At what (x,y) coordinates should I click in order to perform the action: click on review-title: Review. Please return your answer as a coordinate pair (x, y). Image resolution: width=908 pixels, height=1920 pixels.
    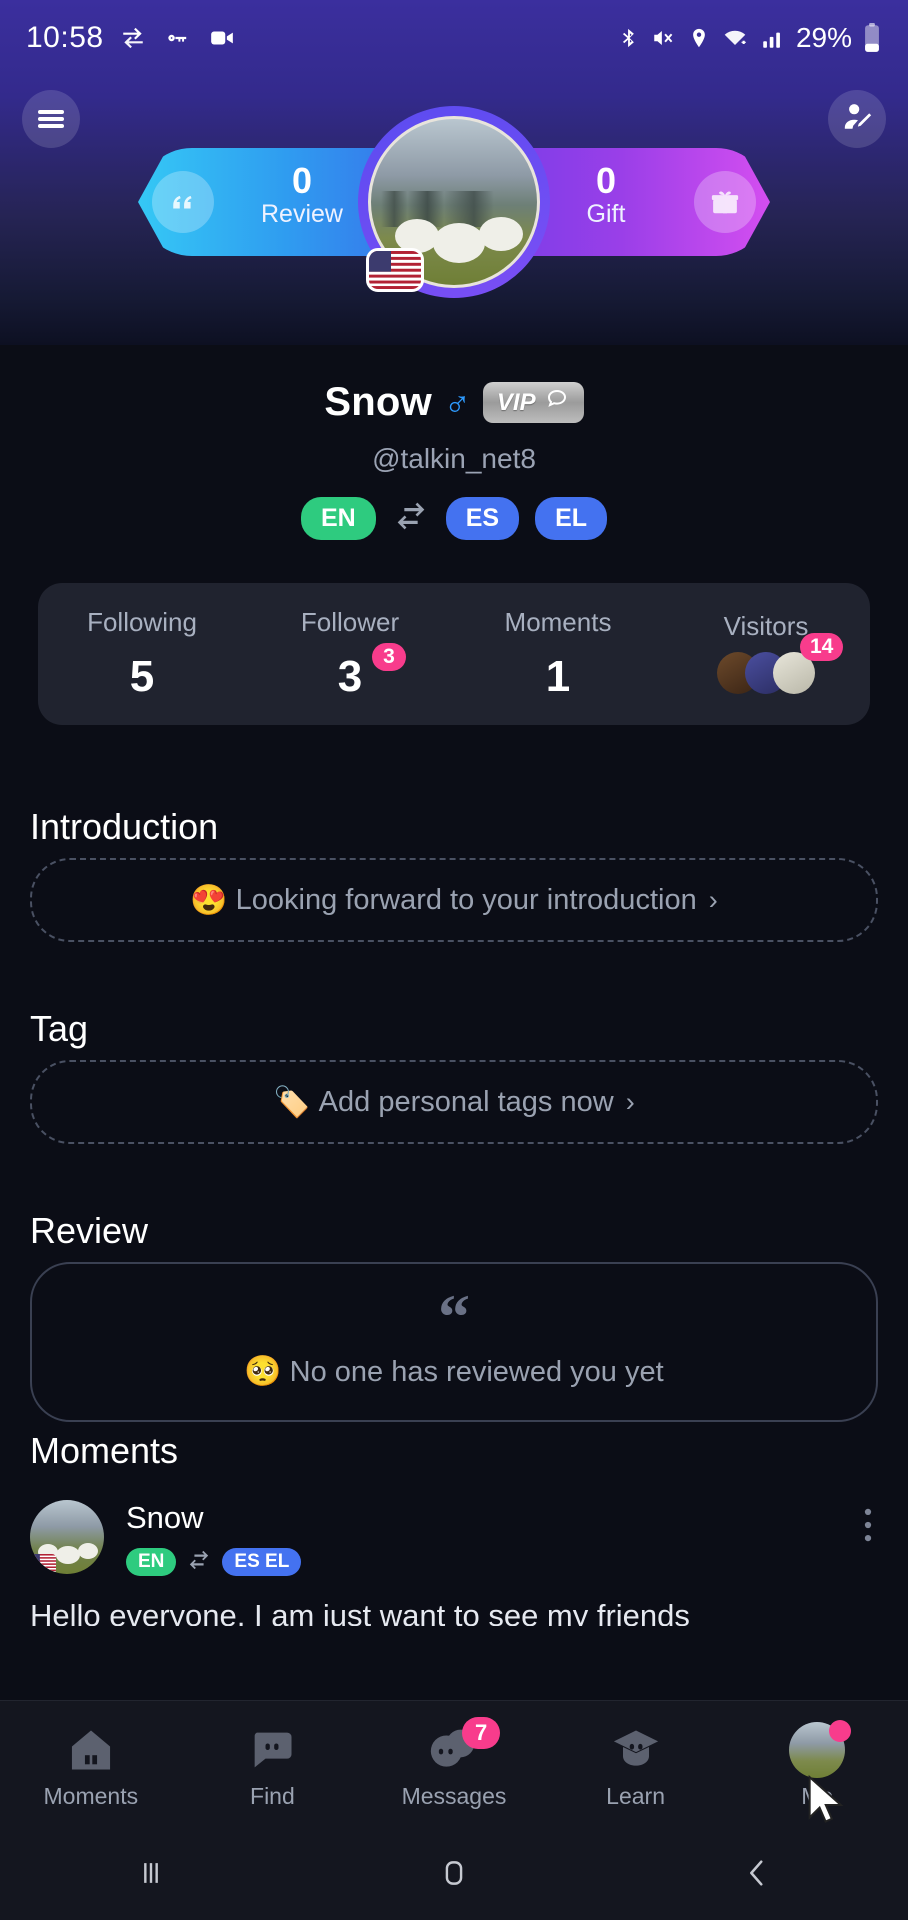
    Looking at the image, I should click on (89, 1230).